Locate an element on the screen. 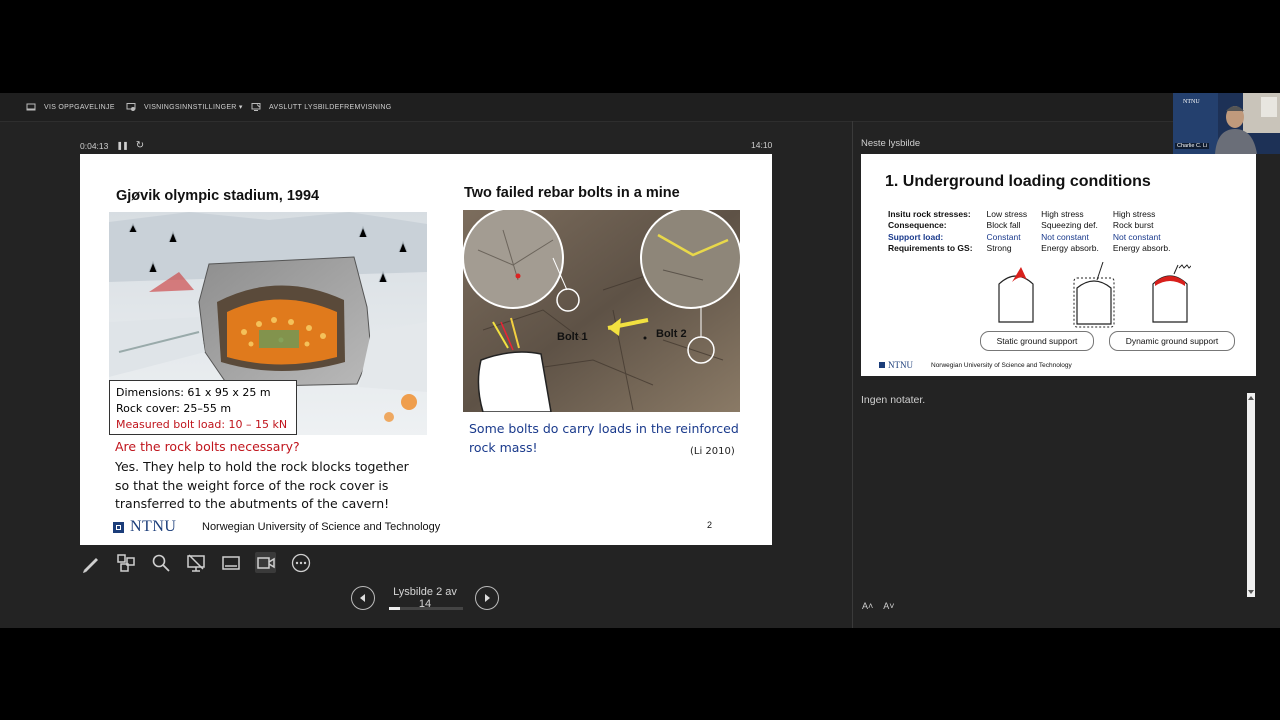 This screenshot has height=720, width=1280. scroll-up-icon is located at coordinates (1251, 398).